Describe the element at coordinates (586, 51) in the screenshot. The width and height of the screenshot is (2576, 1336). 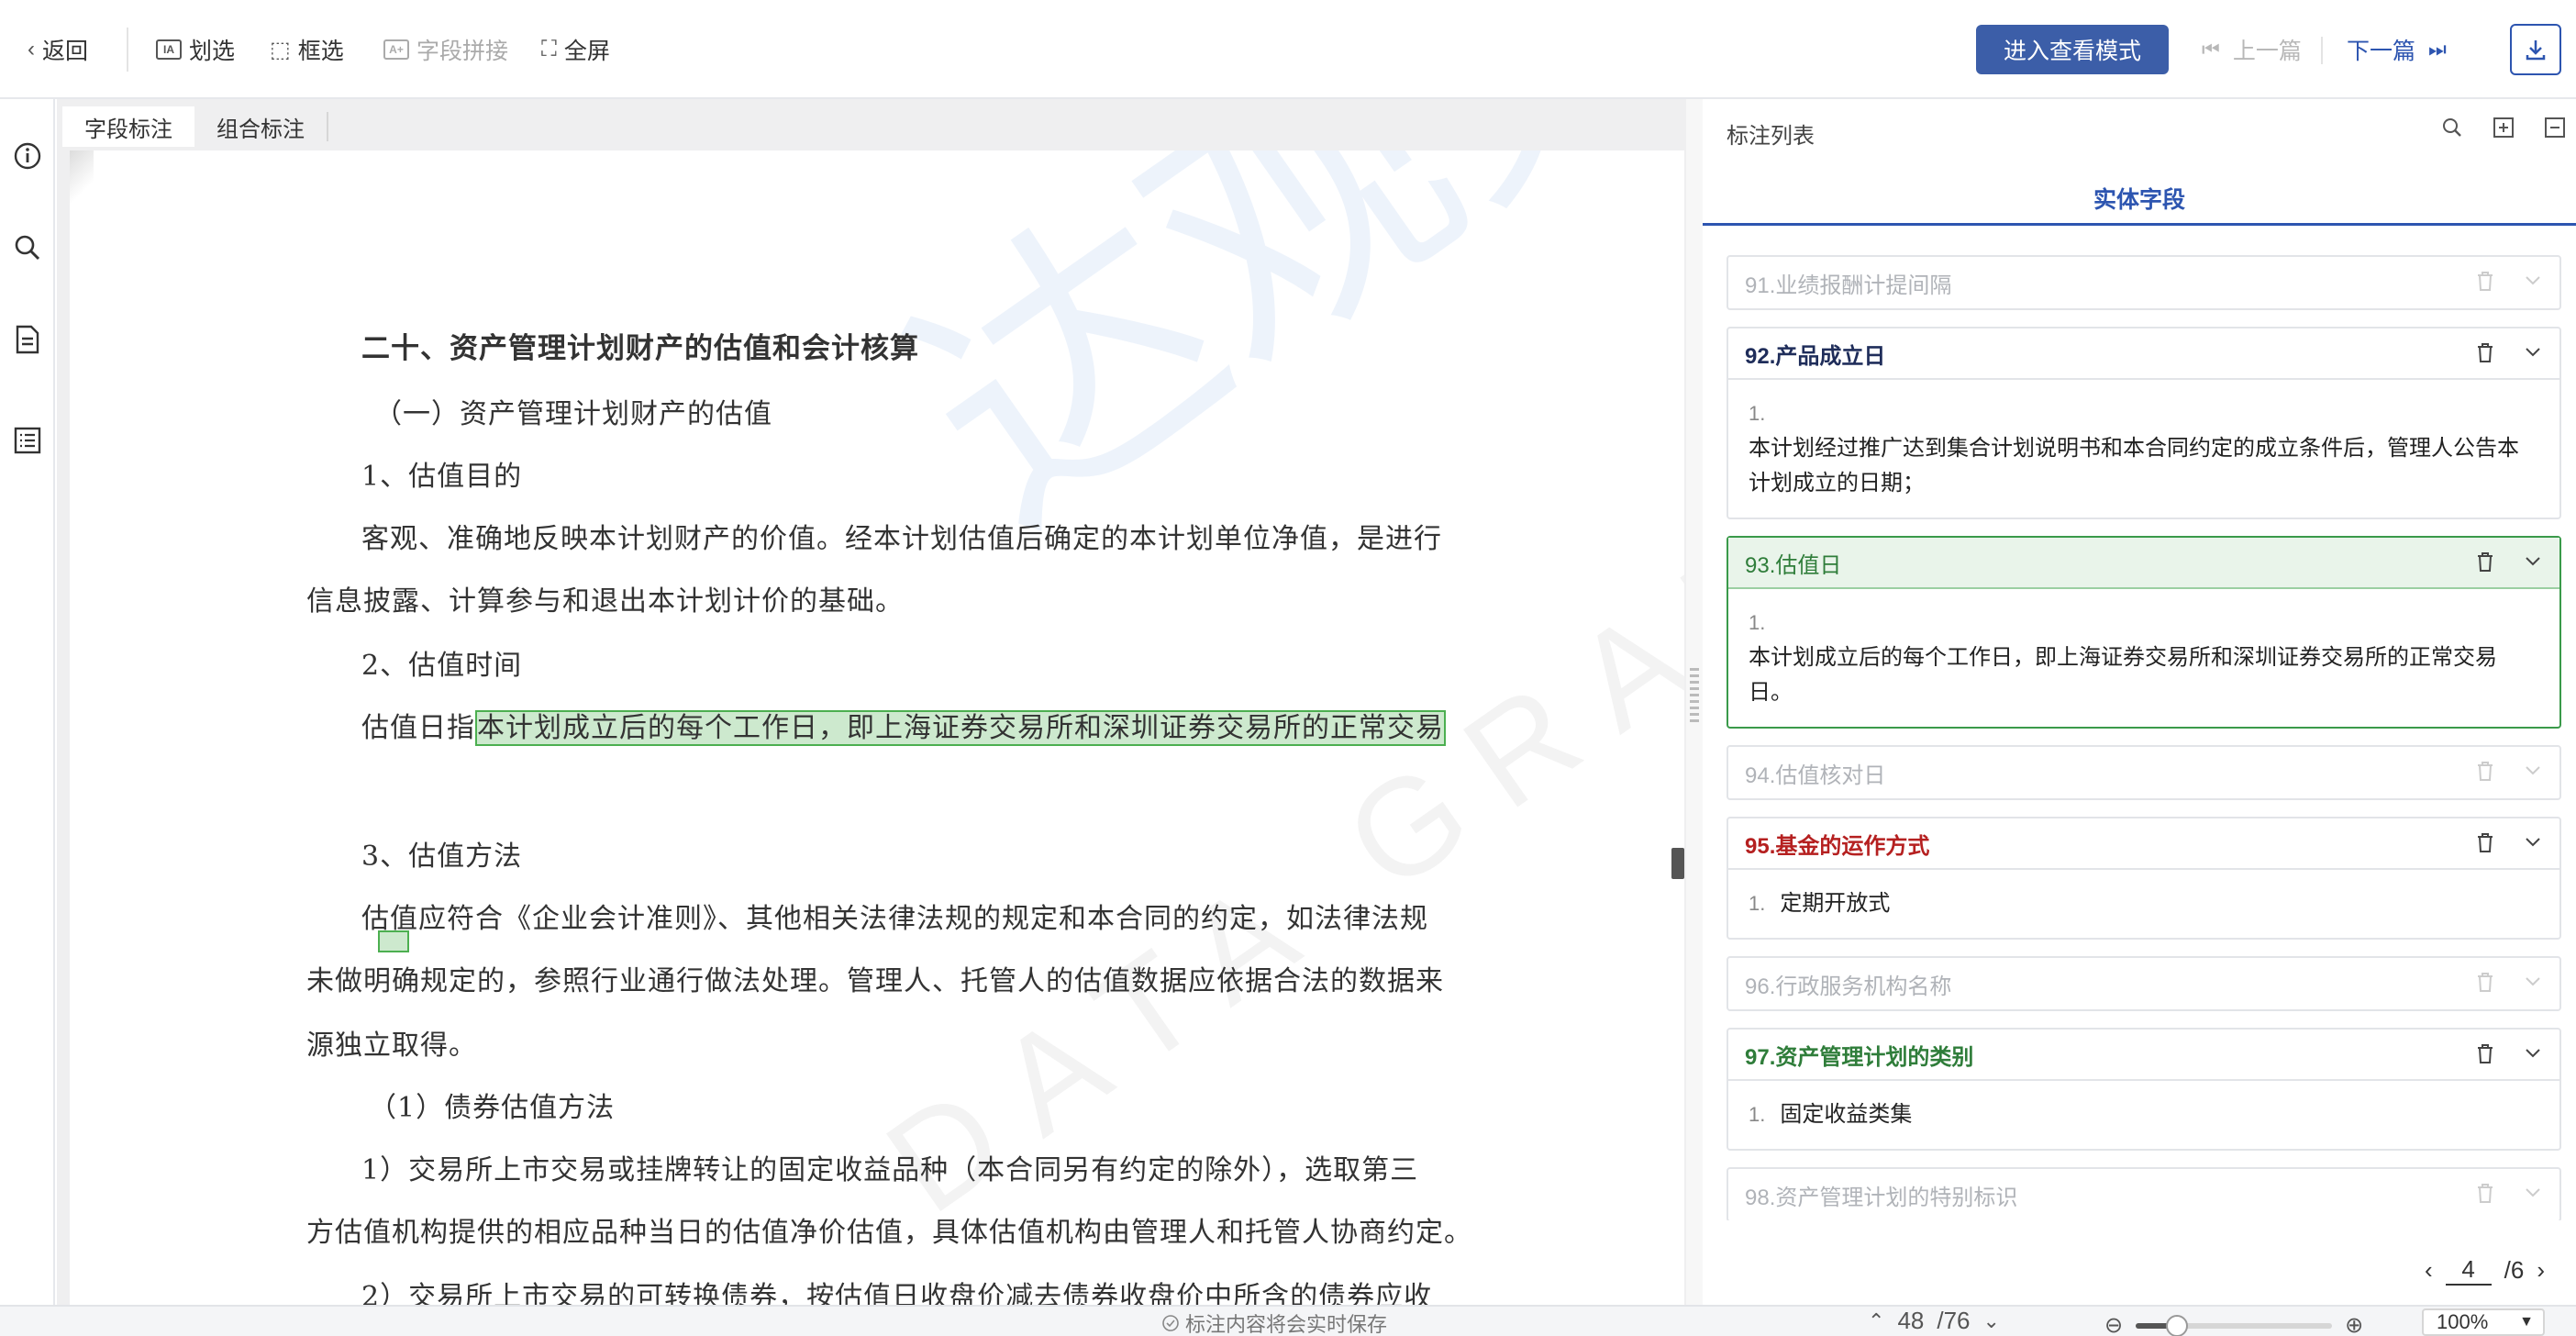
I see `fullscreen-label: 全屏` at that location.